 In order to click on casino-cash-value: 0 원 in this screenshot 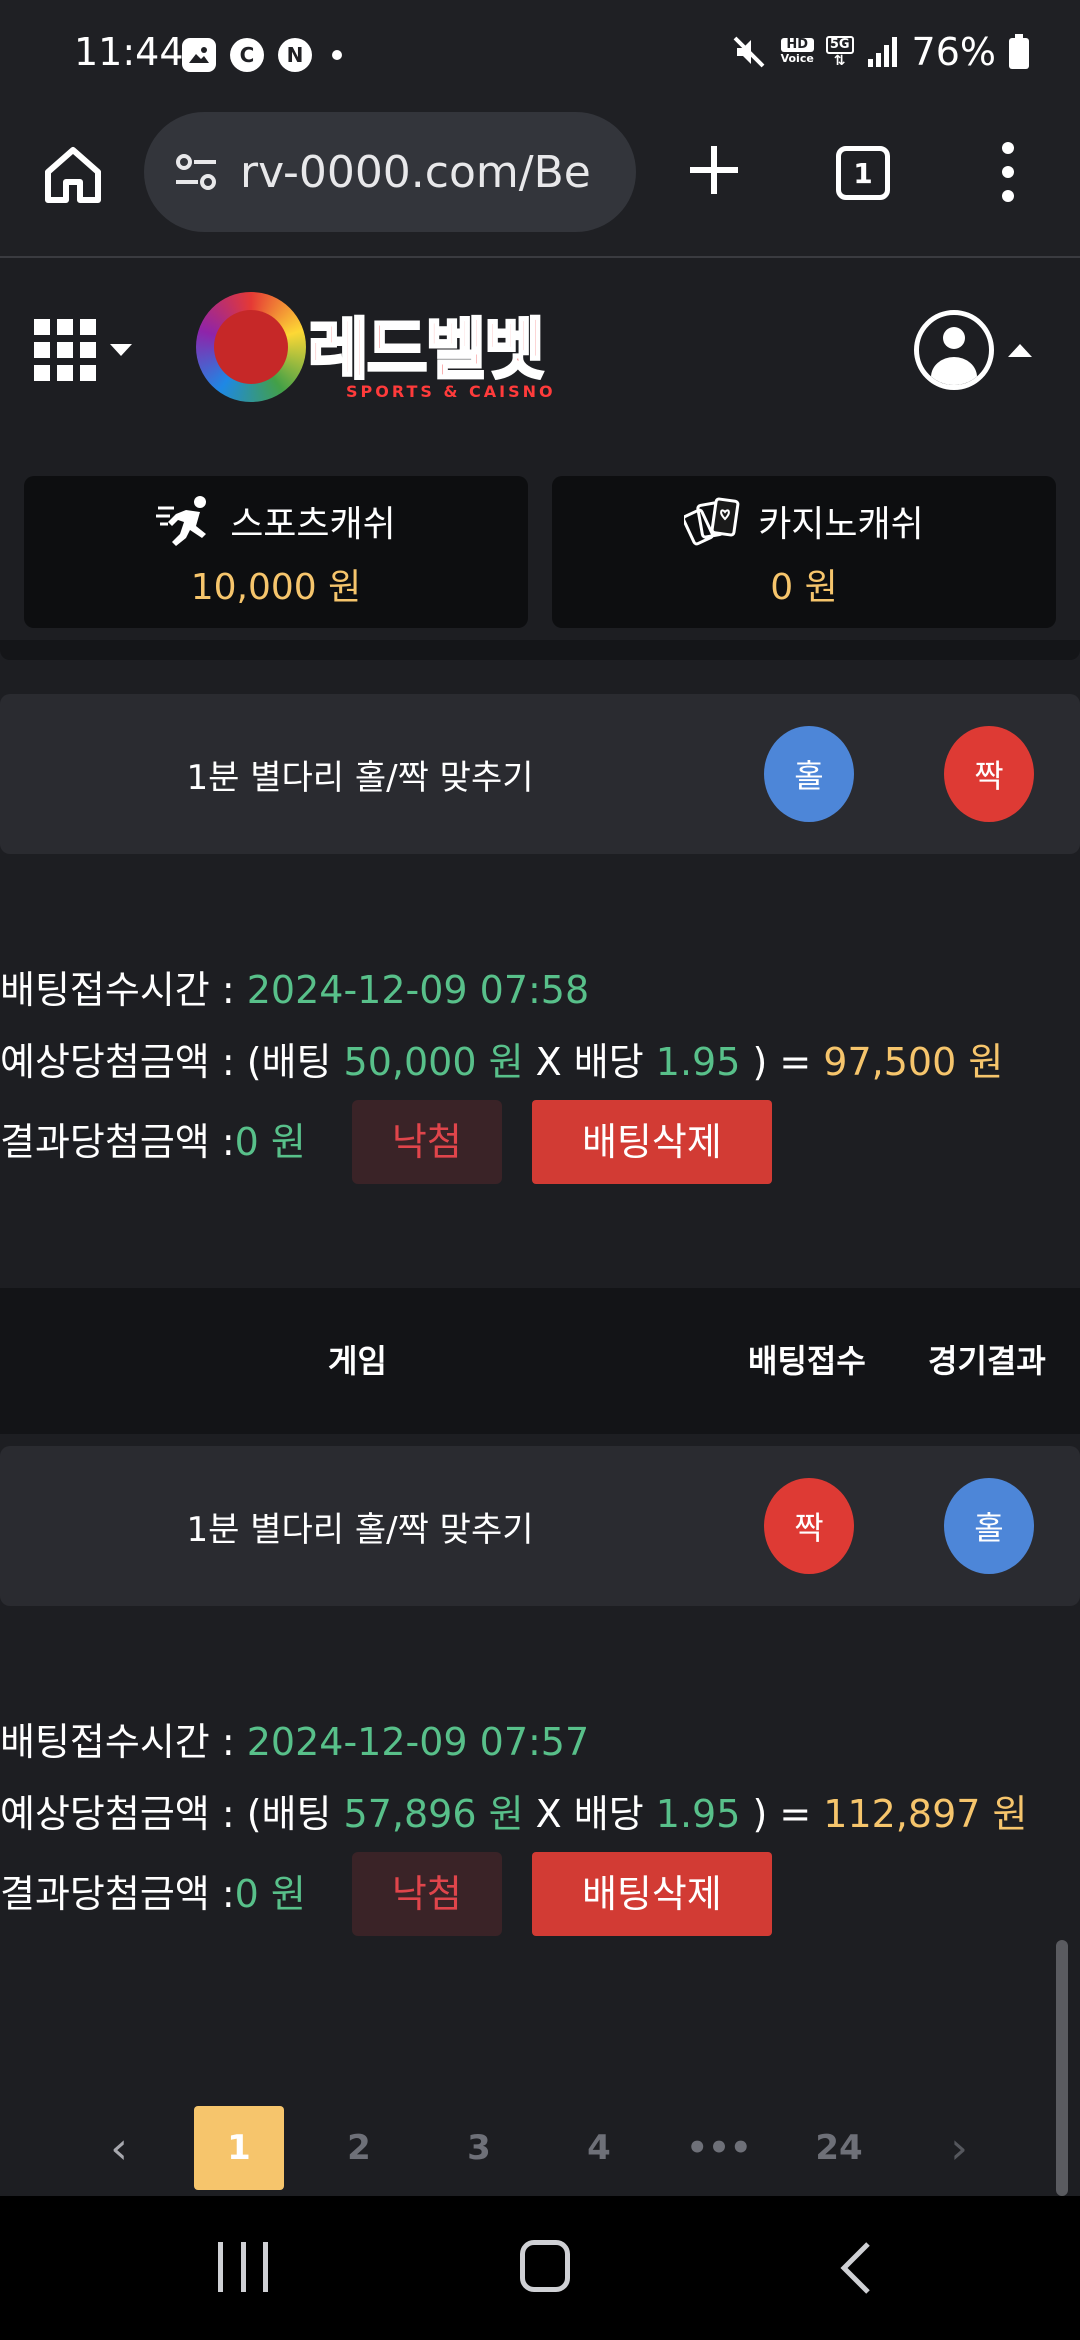, I will do `click(804, 587)`.